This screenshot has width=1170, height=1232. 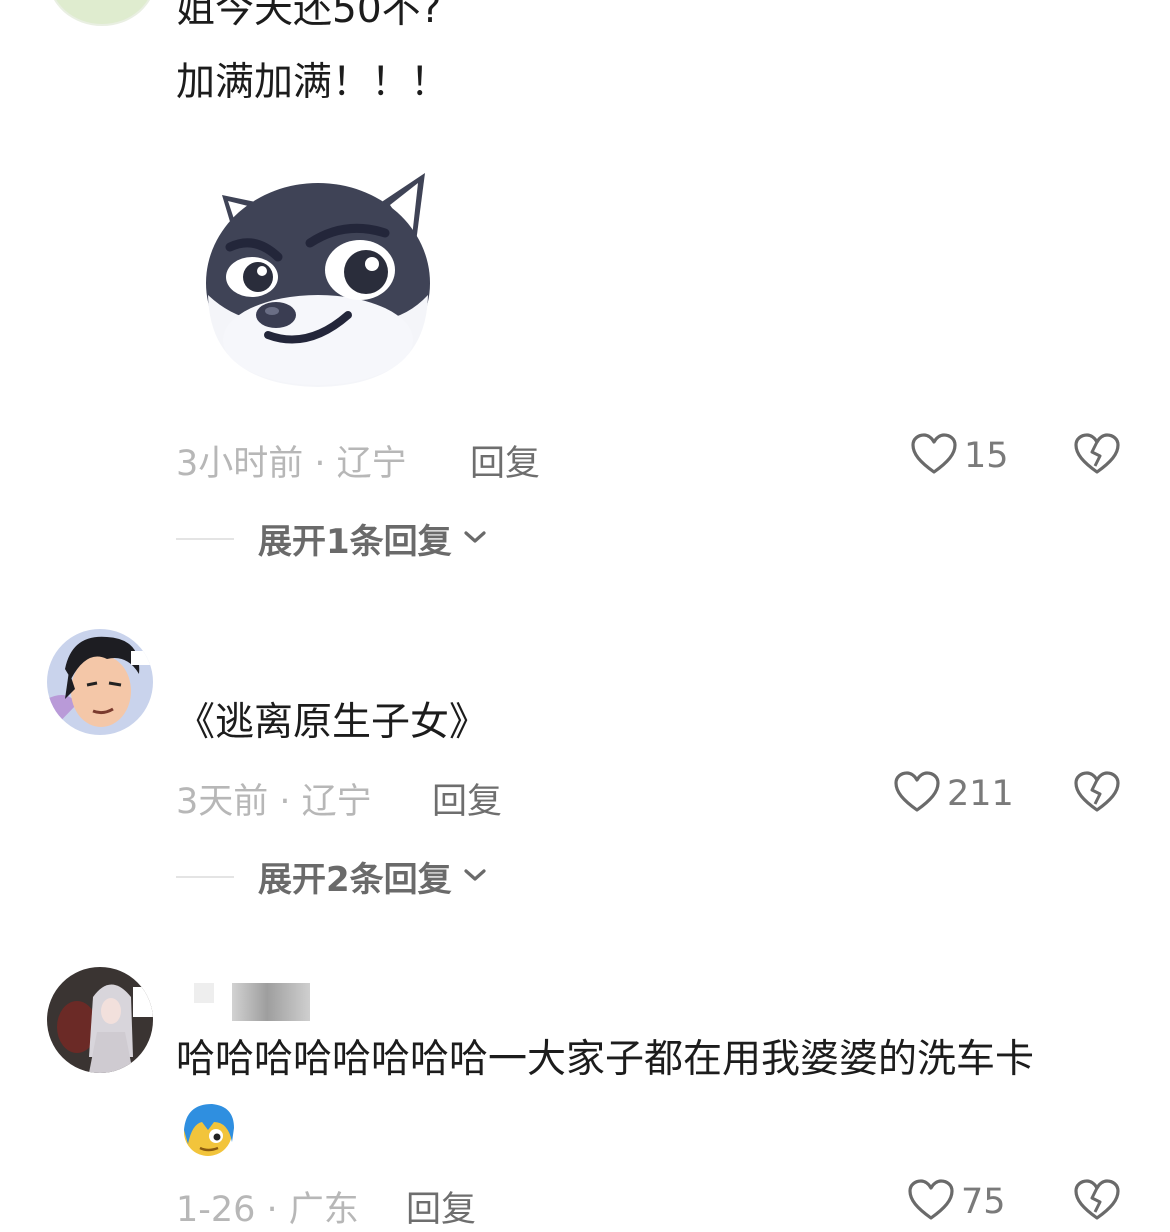 What do you see at coordinates (317, 280) in the screenshot?
I see `husky-sticker` at bounding box center [317, 280].